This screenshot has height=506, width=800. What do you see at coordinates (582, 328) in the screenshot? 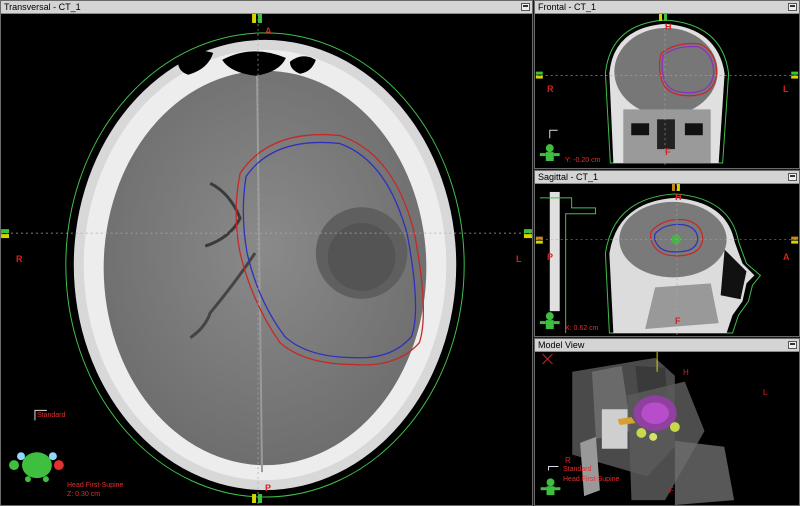
I see `slice-coordinate: X: 0.62 cm` at bounding box center [582, 328].